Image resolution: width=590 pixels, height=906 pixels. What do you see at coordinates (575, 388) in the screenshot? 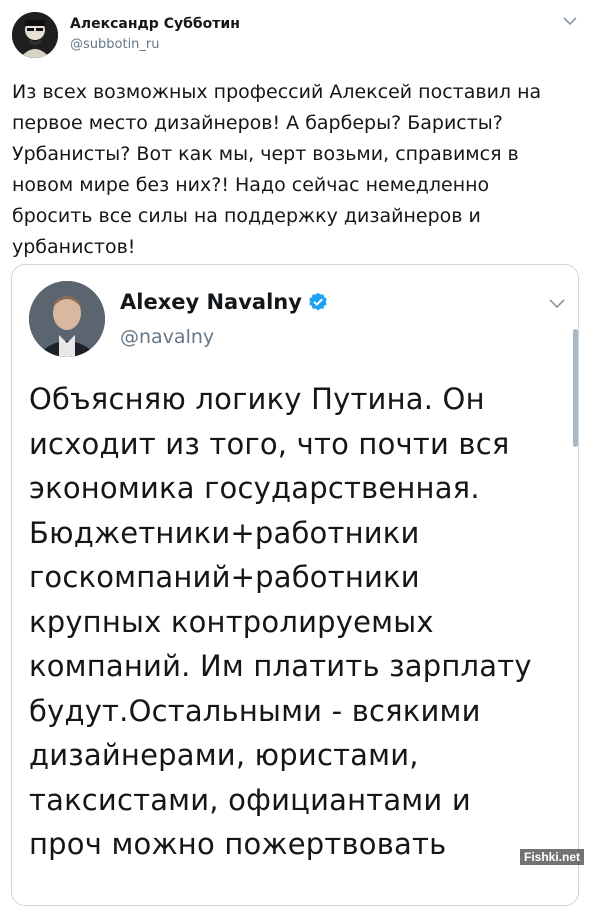
I see `scrollbar` at bounding box center [575, 388].